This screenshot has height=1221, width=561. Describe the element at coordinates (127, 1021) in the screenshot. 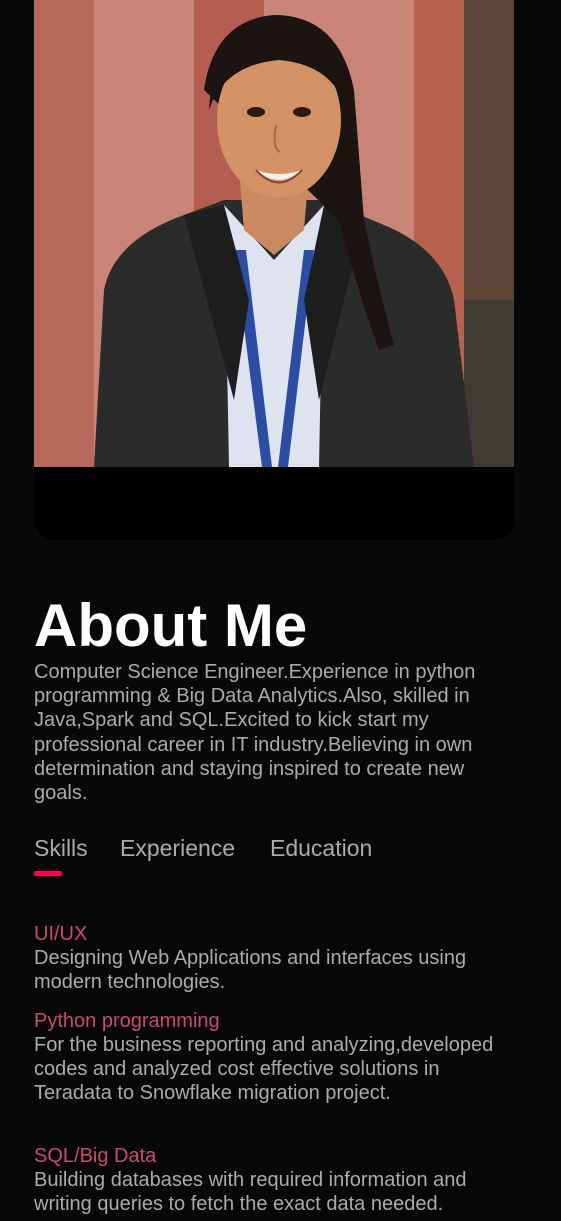

I see `skill-title: Python programming` at that location.